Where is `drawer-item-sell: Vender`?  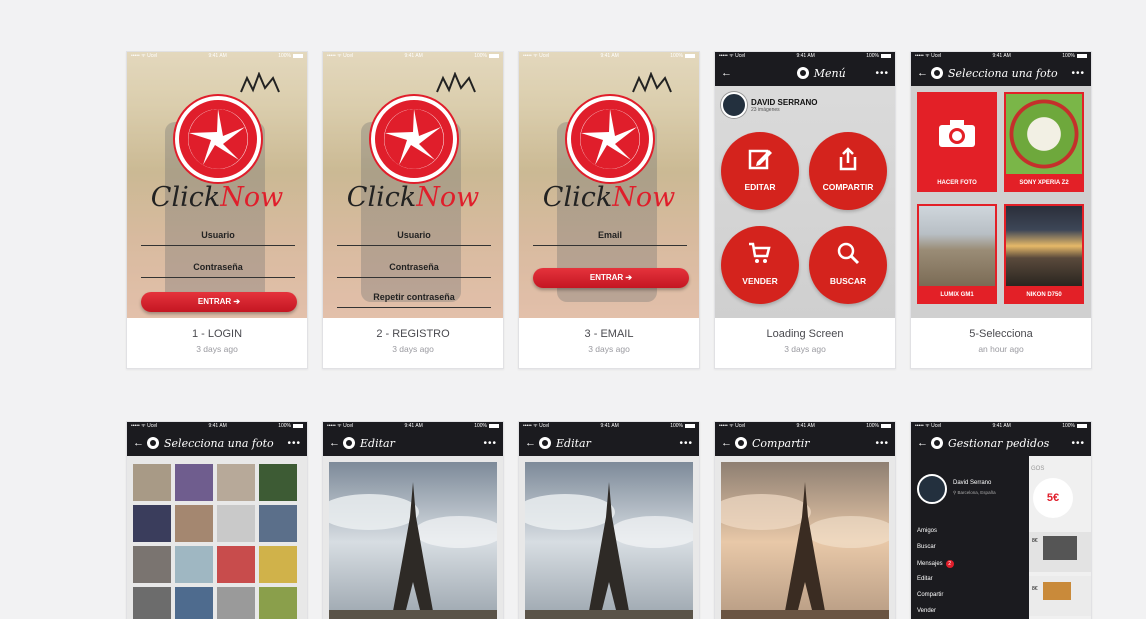
drawer-item-sell: Vender is located at coordinates (926, 611).